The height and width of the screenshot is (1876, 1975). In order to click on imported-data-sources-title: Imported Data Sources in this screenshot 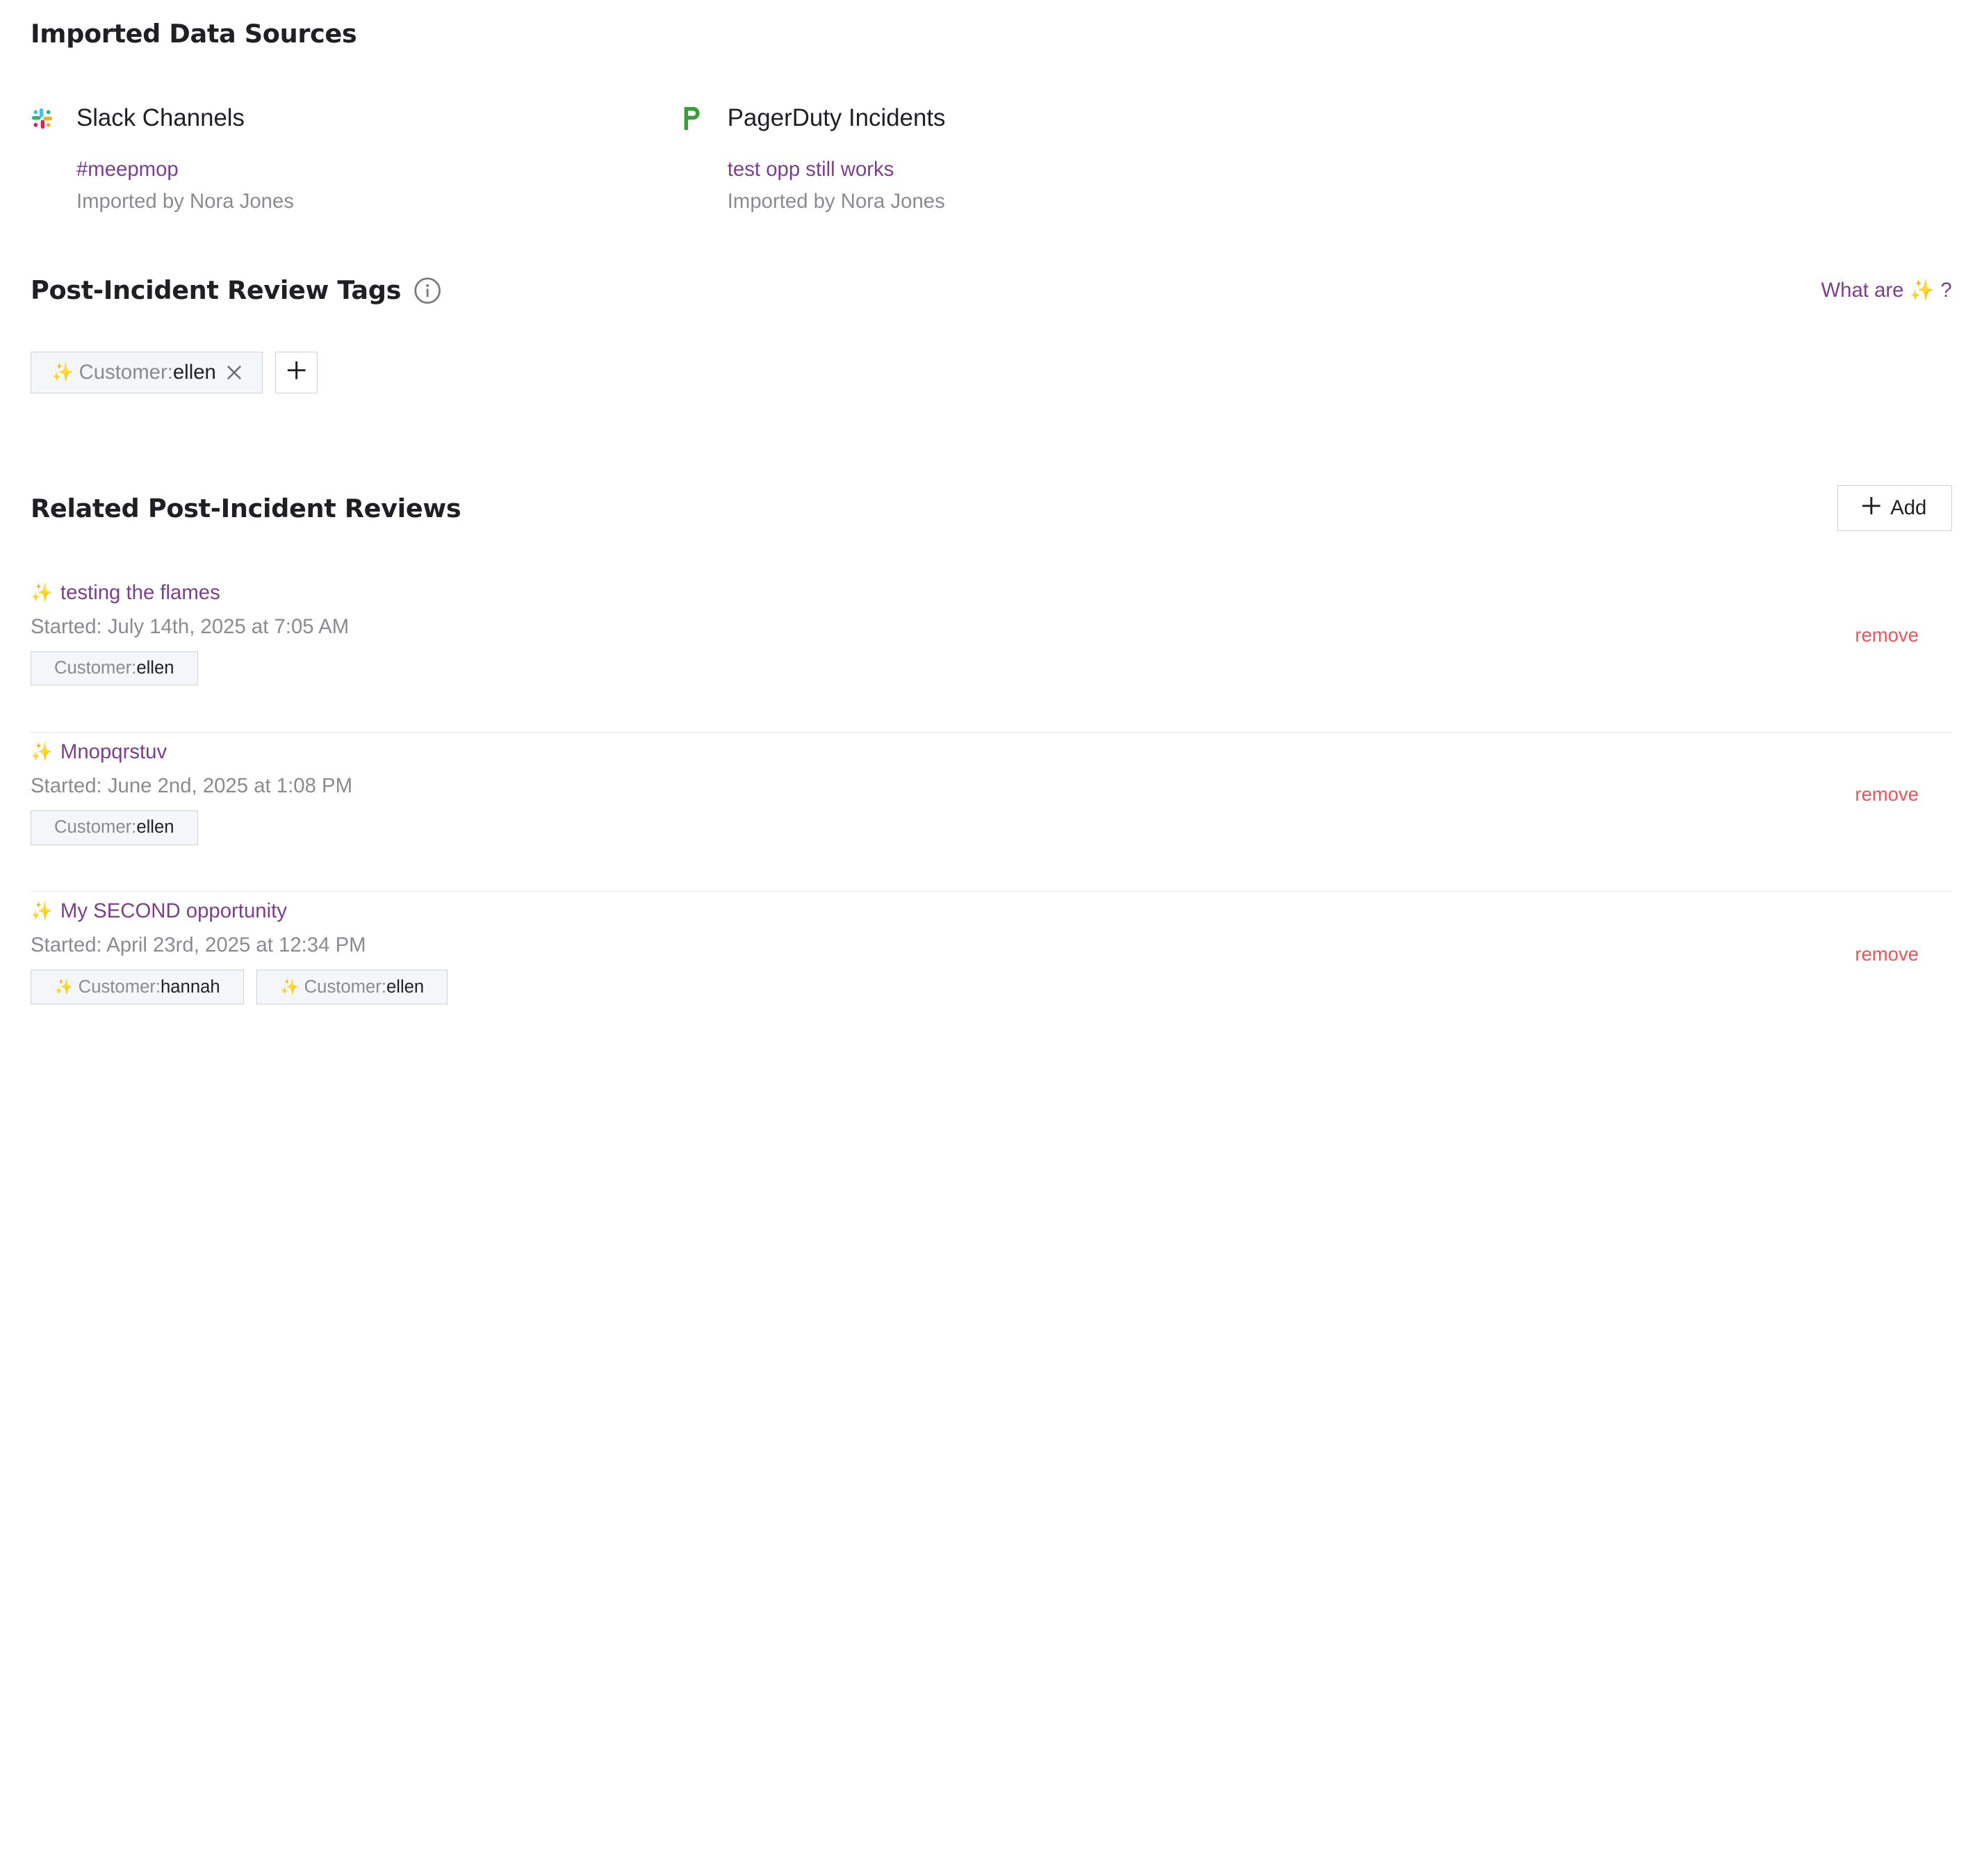, I will do `click(193, 34)`.